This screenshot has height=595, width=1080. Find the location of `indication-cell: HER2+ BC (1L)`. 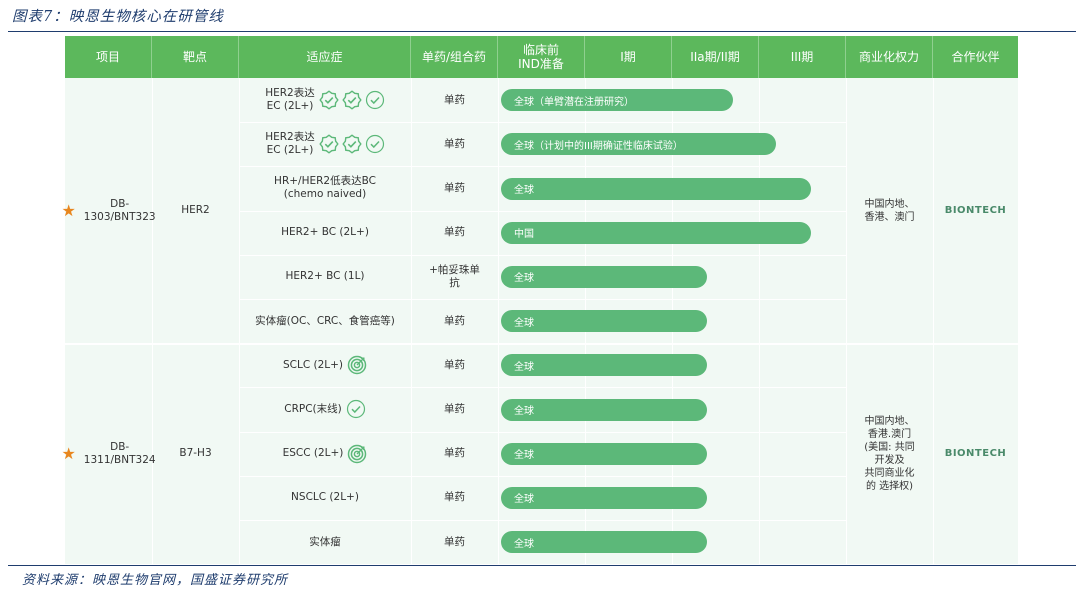

indication-cell: HER2+ BC (1L) is located at coordinates (325, 277).